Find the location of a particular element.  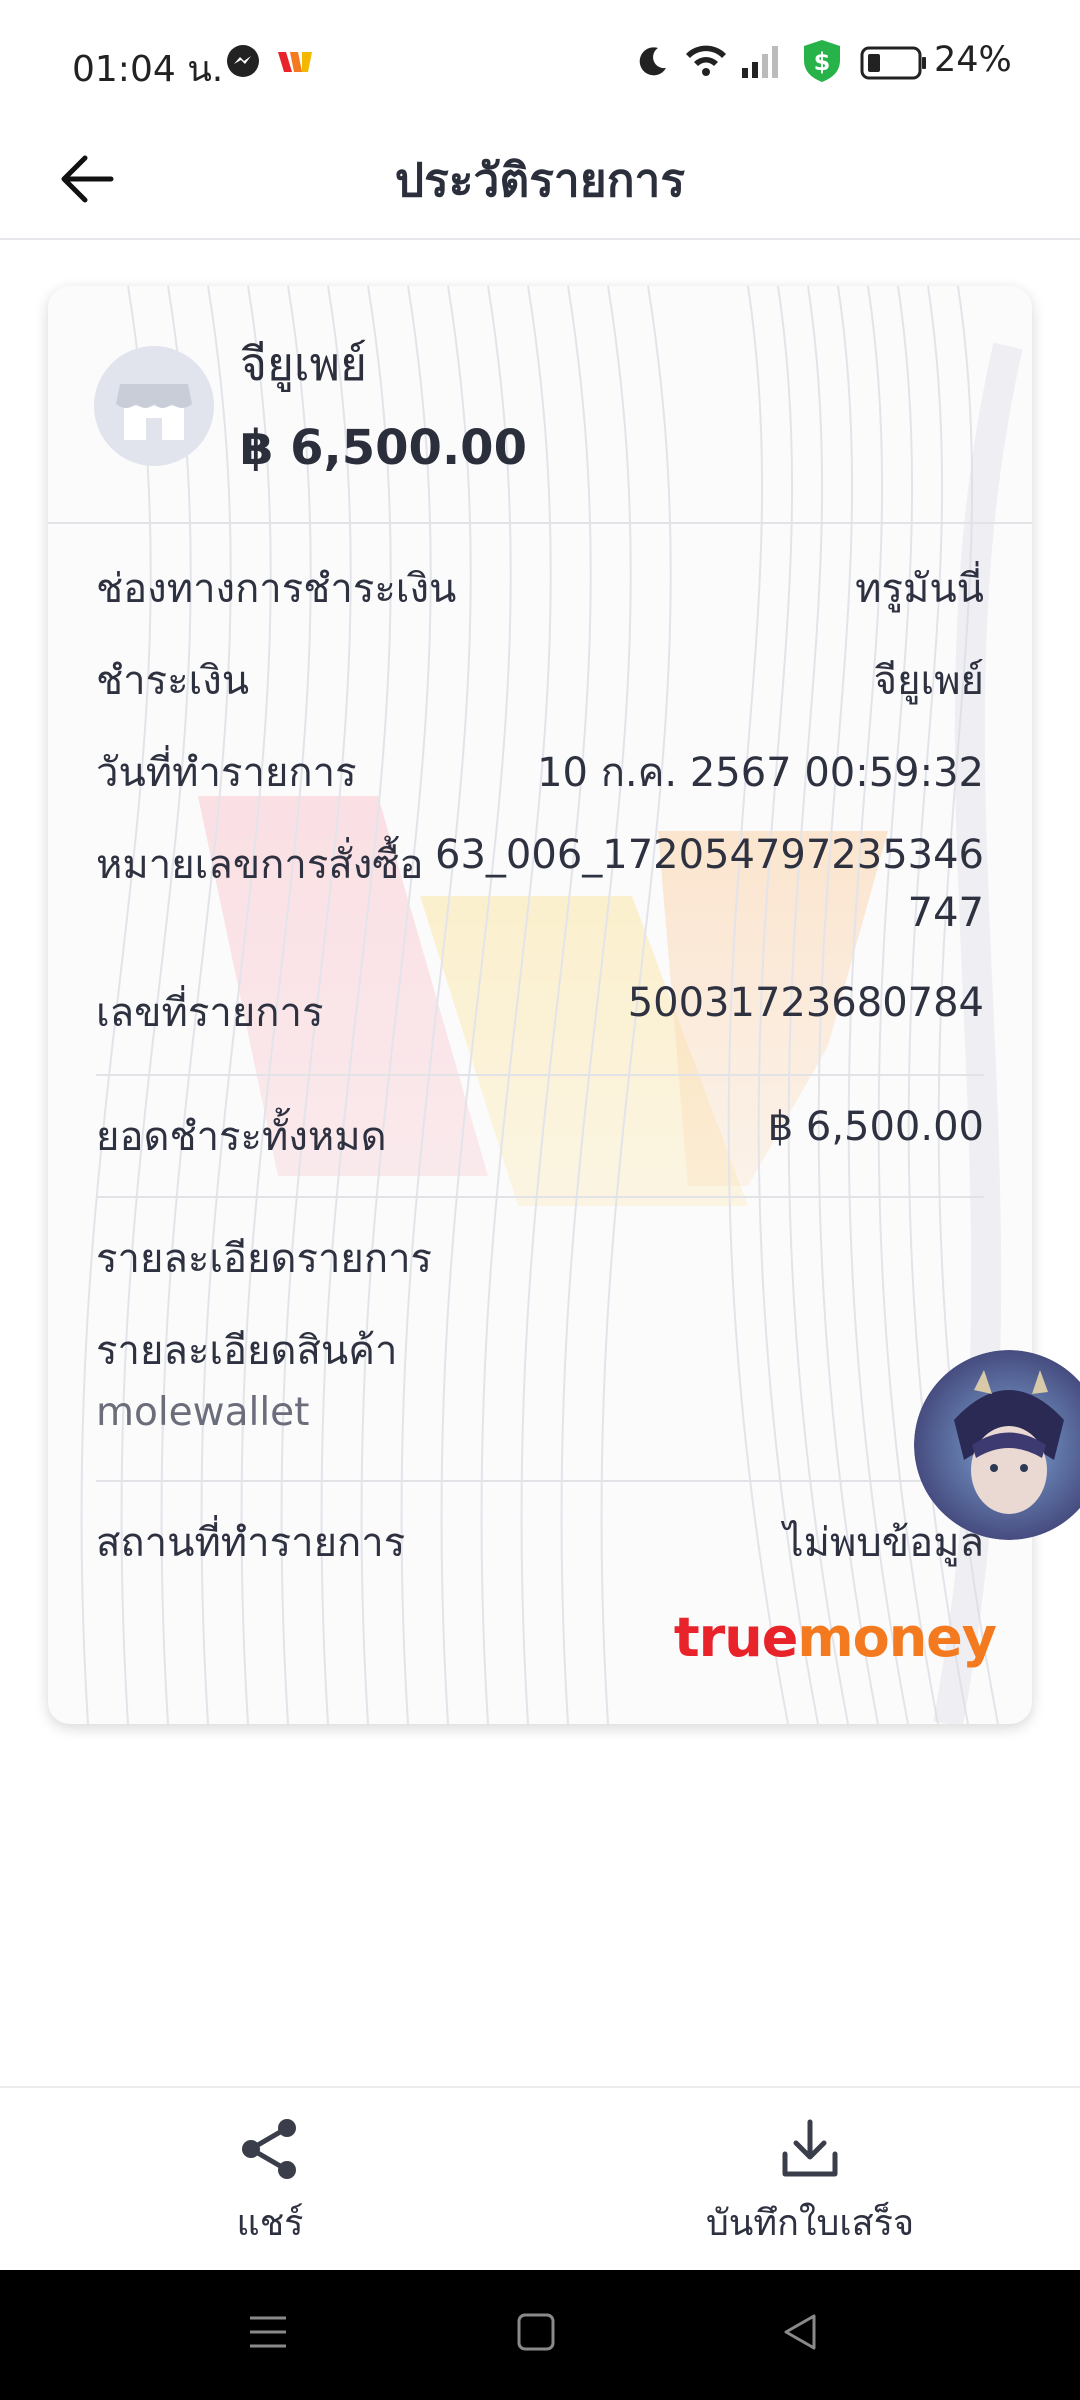

location-label: สถานที่ทำรายการ is located at coordinates (251, 1543).